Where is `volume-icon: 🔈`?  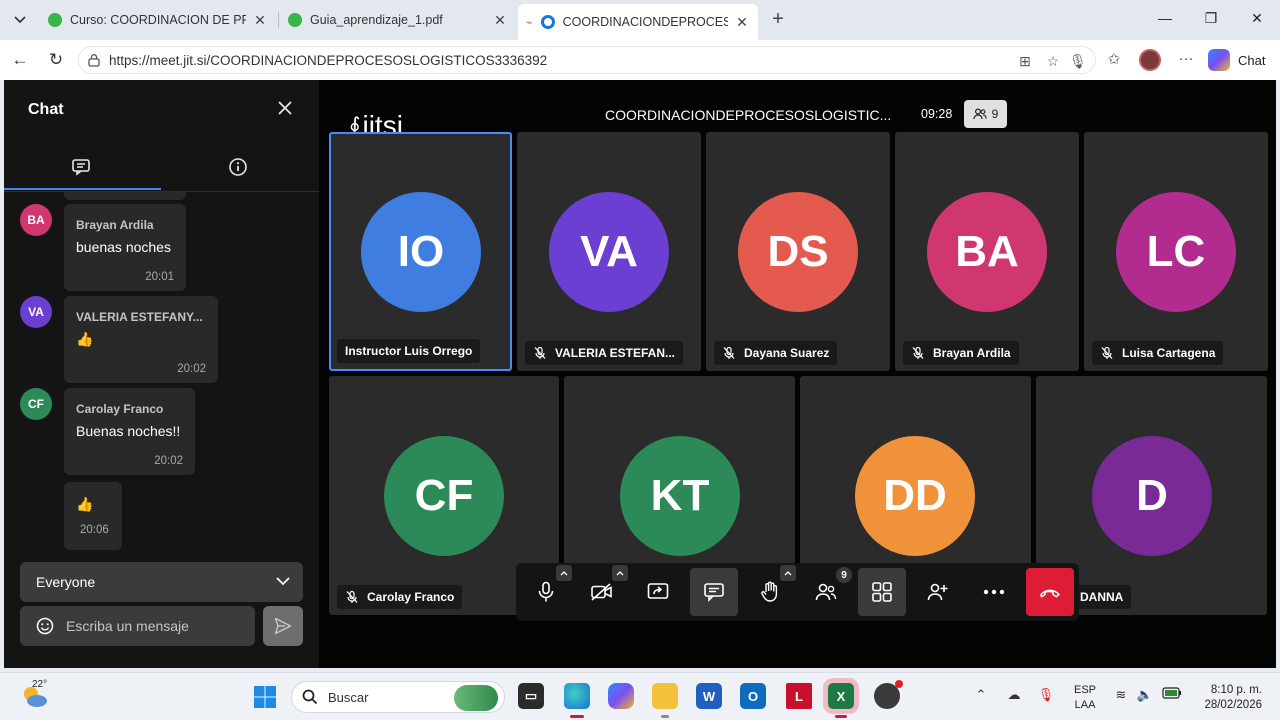
volume-icon: 🔈 is located at coordinates (1145, 696).